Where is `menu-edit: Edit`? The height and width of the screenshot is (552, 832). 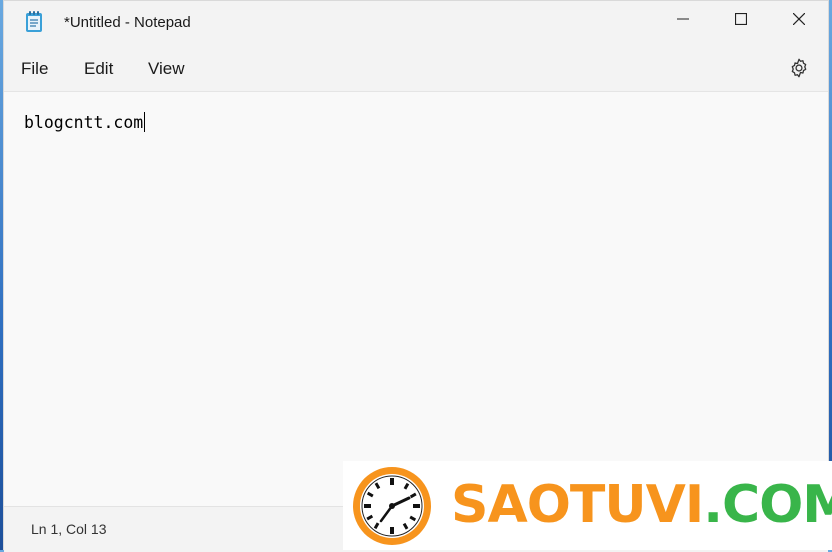
menu-edit: Edit is located at coordinates (98, 69).